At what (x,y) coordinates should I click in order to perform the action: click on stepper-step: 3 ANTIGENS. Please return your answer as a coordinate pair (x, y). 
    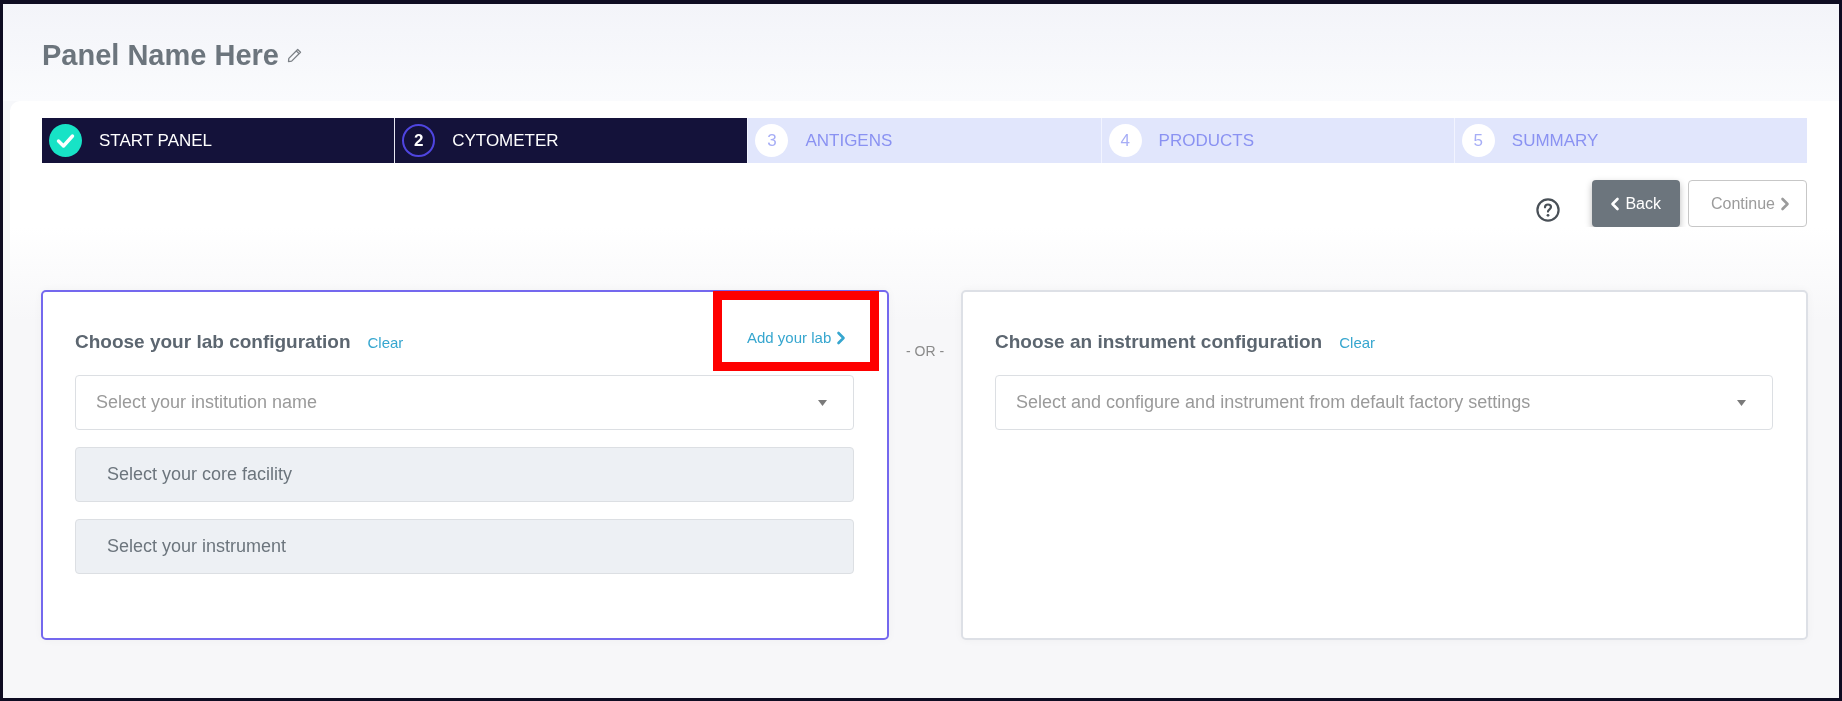
    Looking at the image, I should click on (924, 140).